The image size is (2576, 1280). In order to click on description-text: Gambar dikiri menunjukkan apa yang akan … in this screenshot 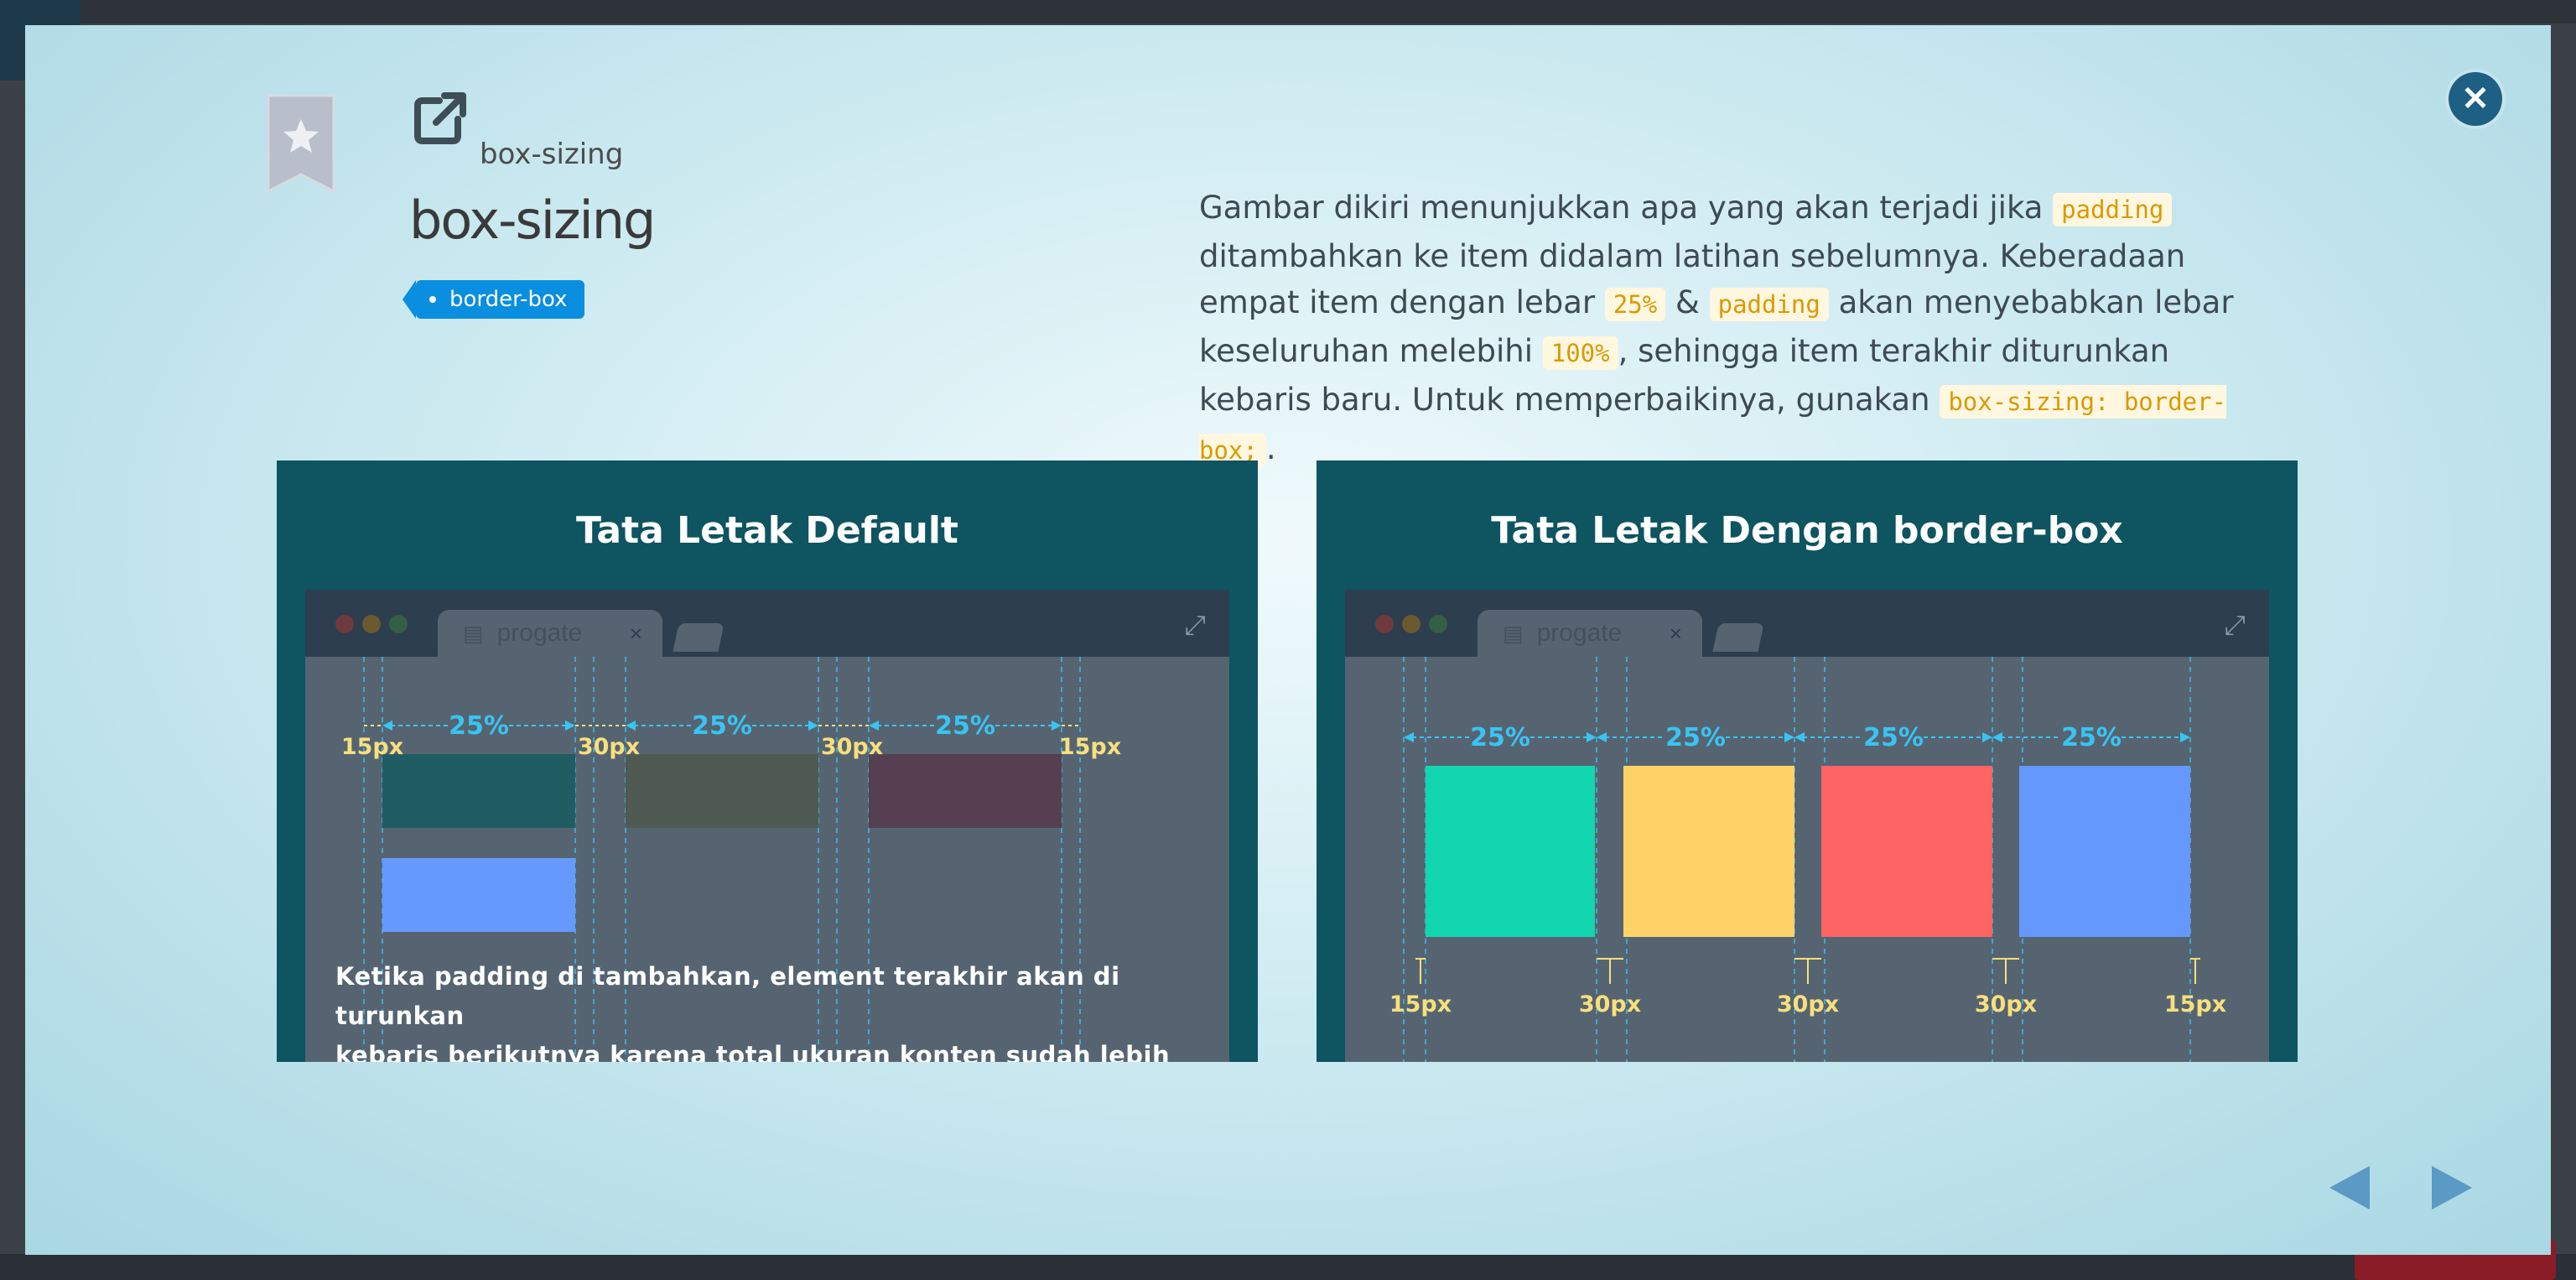, I will do `click(1744, 329)`.